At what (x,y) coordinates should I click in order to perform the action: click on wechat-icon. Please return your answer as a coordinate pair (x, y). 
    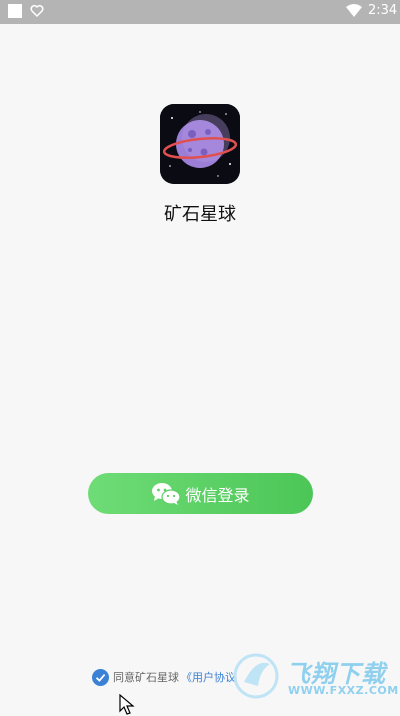
    Looking at the image, I should click on (167, 493).